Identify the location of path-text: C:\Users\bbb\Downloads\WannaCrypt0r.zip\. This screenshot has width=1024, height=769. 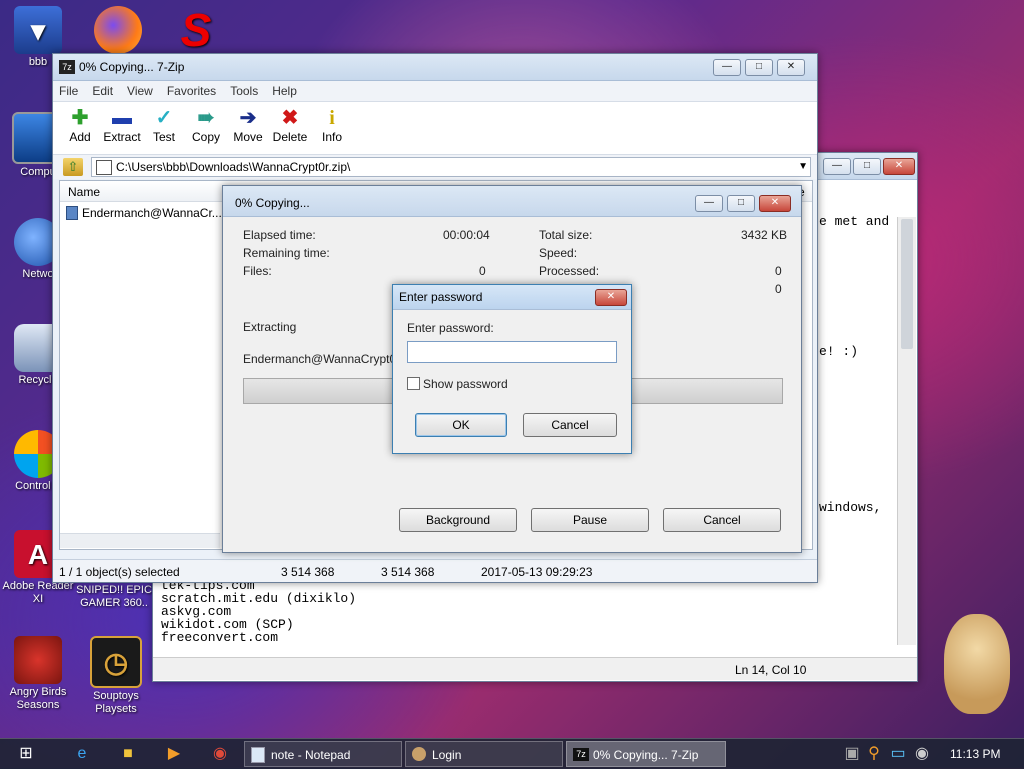
(233, 167).